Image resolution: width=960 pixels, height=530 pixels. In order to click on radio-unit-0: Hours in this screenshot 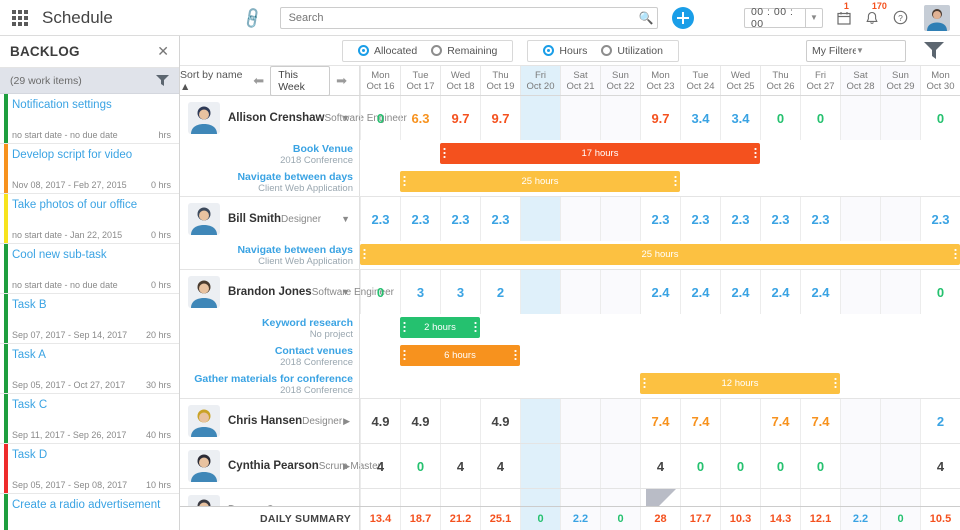, I will do `click(565, 51)`.